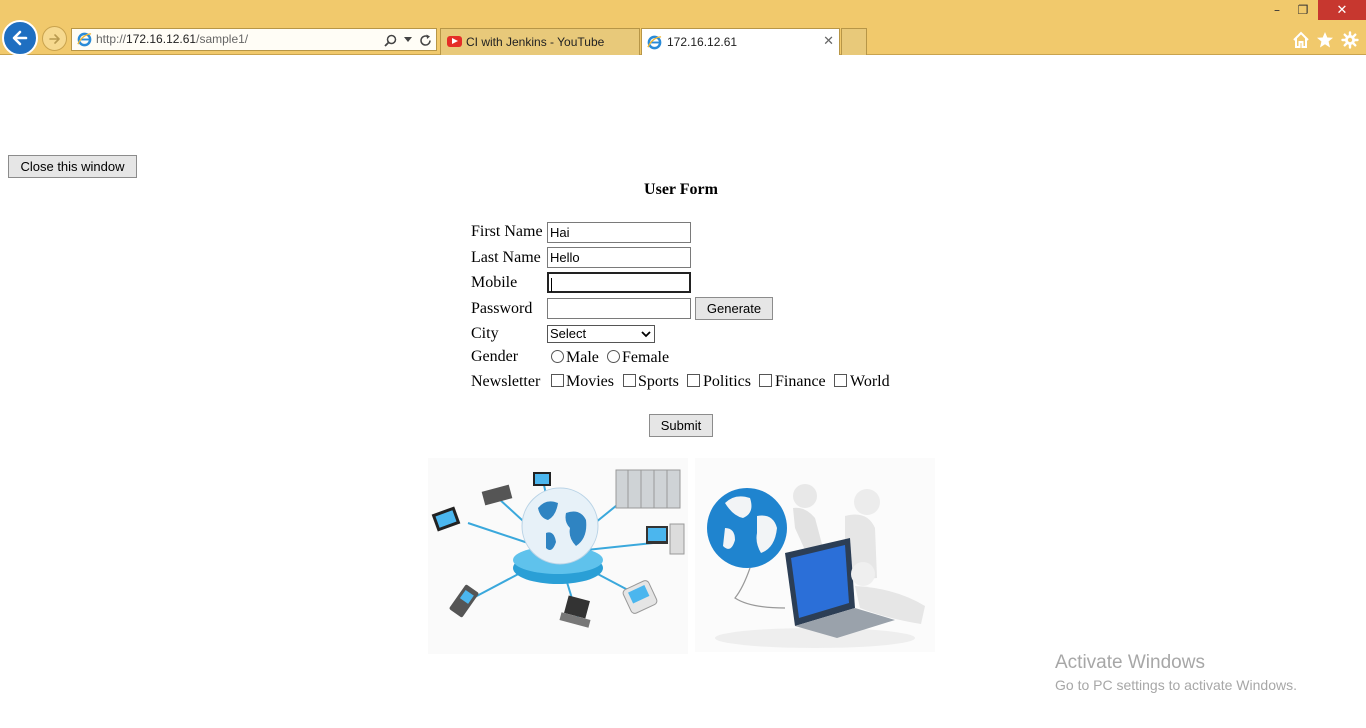  What do you see at coordinates (502, 308) in the screenshot?
I see `password-label: Password` at bounding box center [502, 308].